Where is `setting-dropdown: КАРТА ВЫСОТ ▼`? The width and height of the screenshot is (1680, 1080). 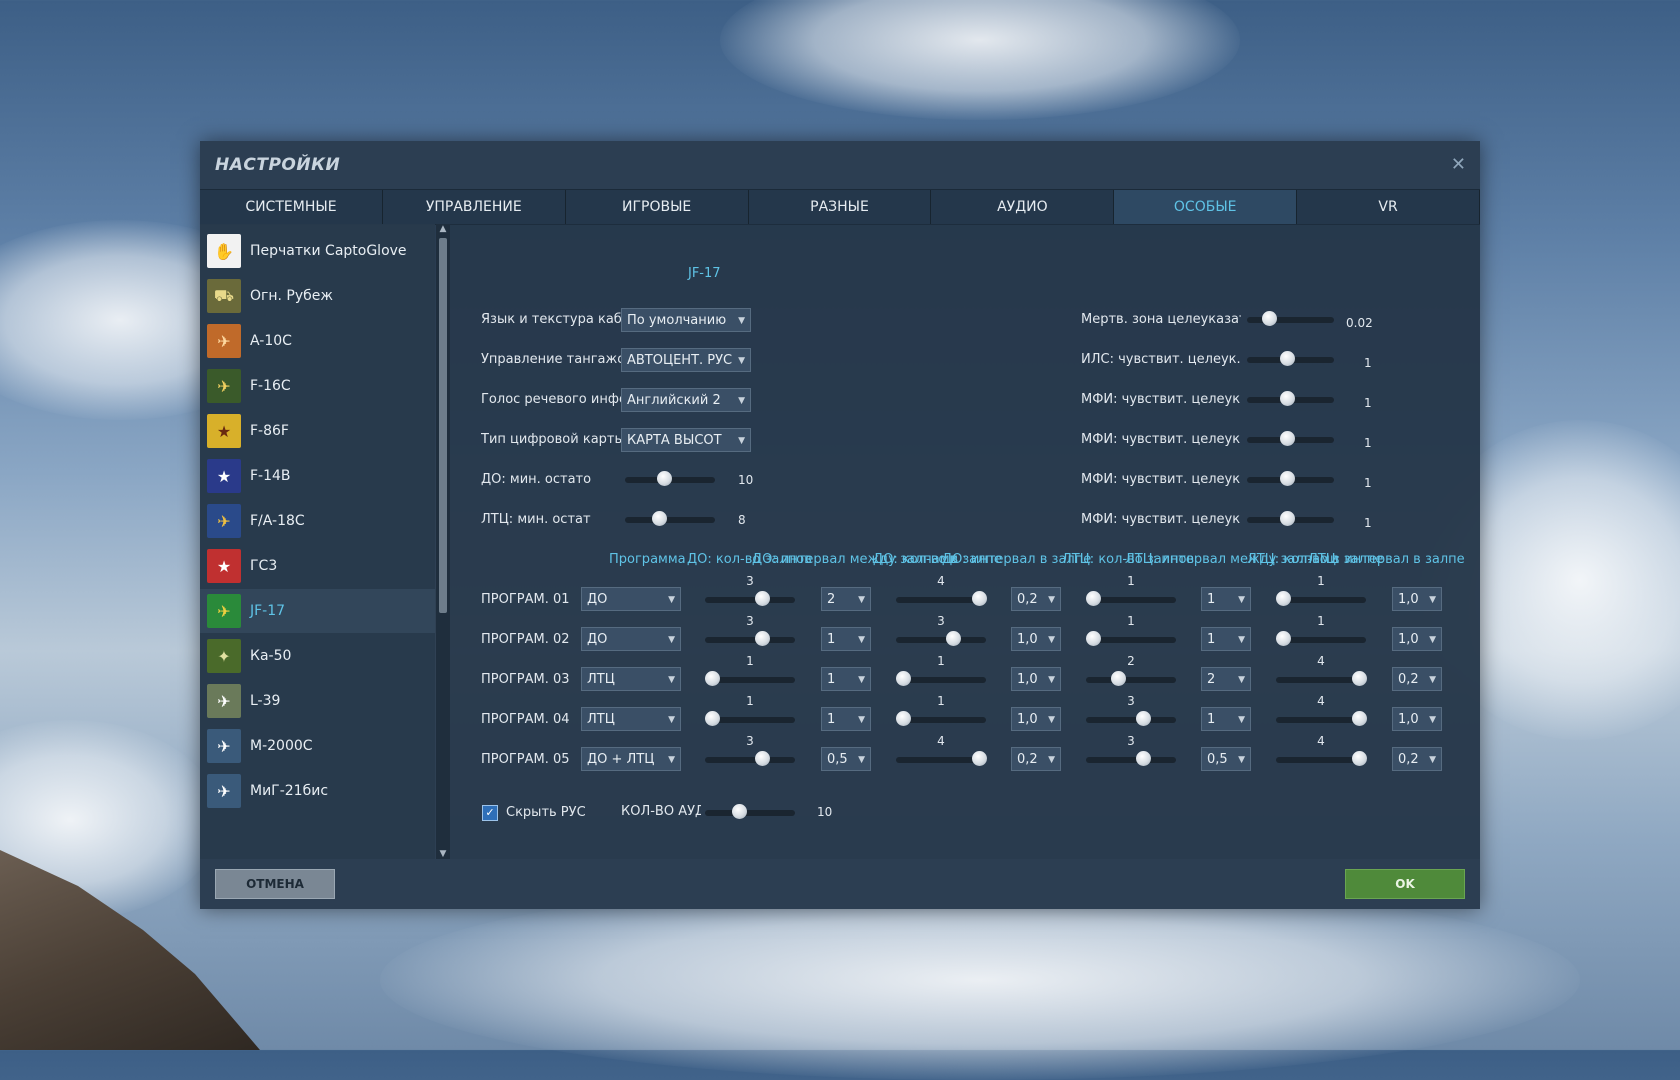 setting-dropdown: КАРТА ВЫСОТ ▼ is located at coordinates (686, 440).